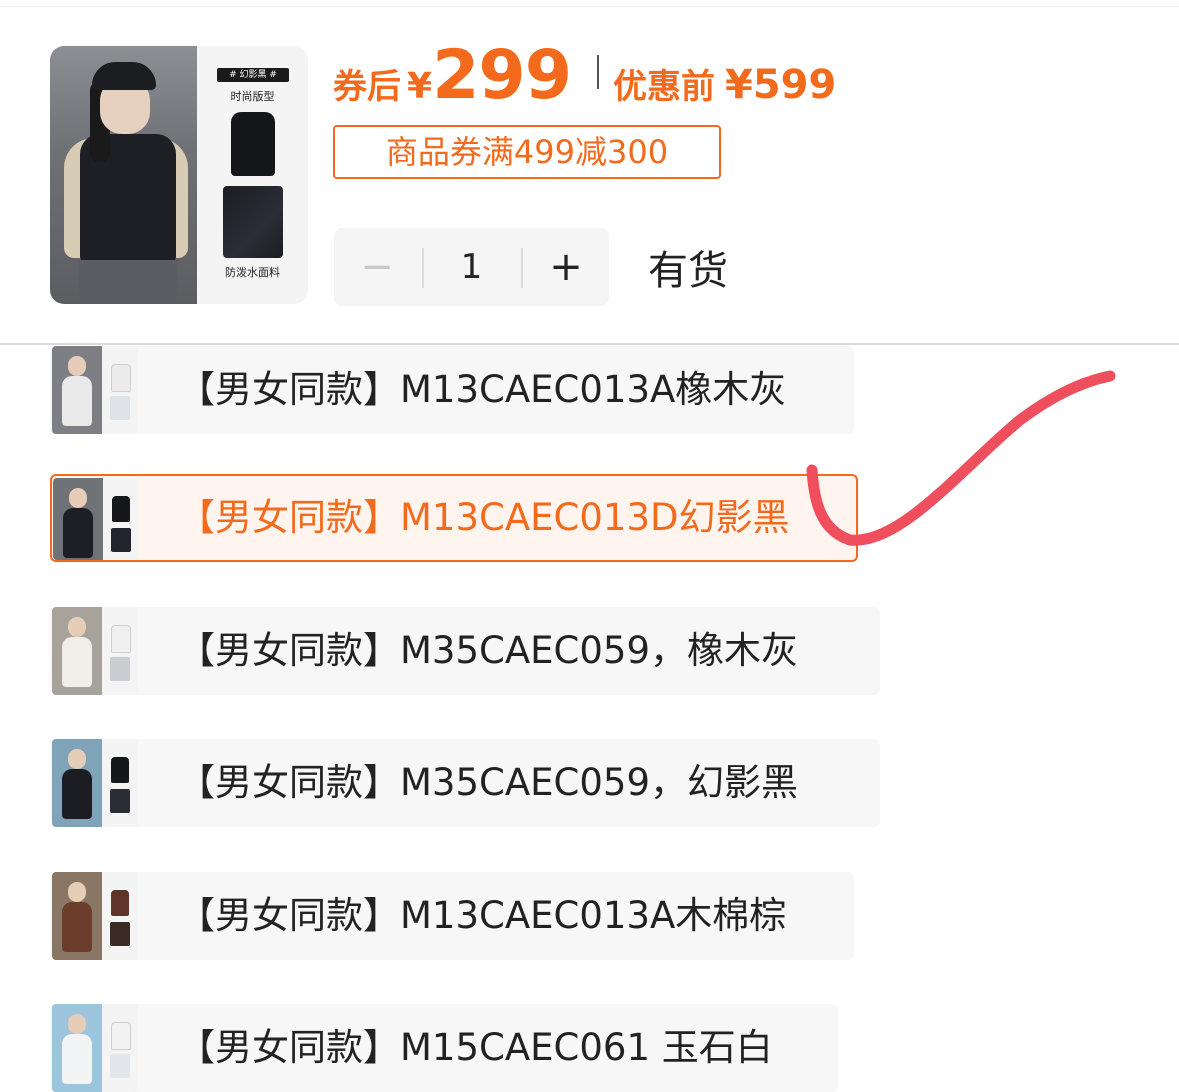 The width and height of the screenshot is (1179, 1092). What do you see at coordinates (123, 175) in the screenshot?
I see `product-photo` at bounding box center [123, 175].